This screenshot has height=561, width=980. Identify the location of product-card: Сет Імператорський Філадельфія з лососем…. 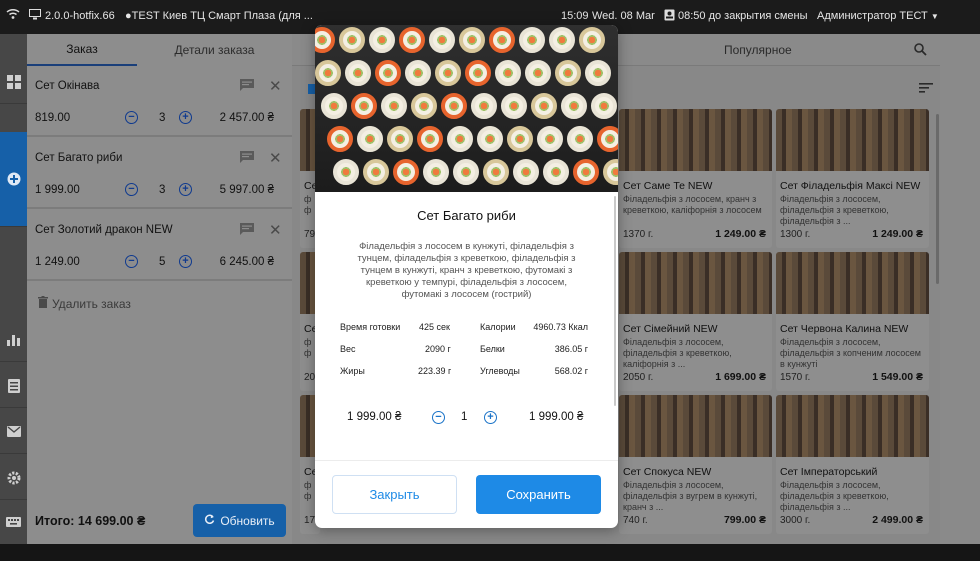
(852, 464).